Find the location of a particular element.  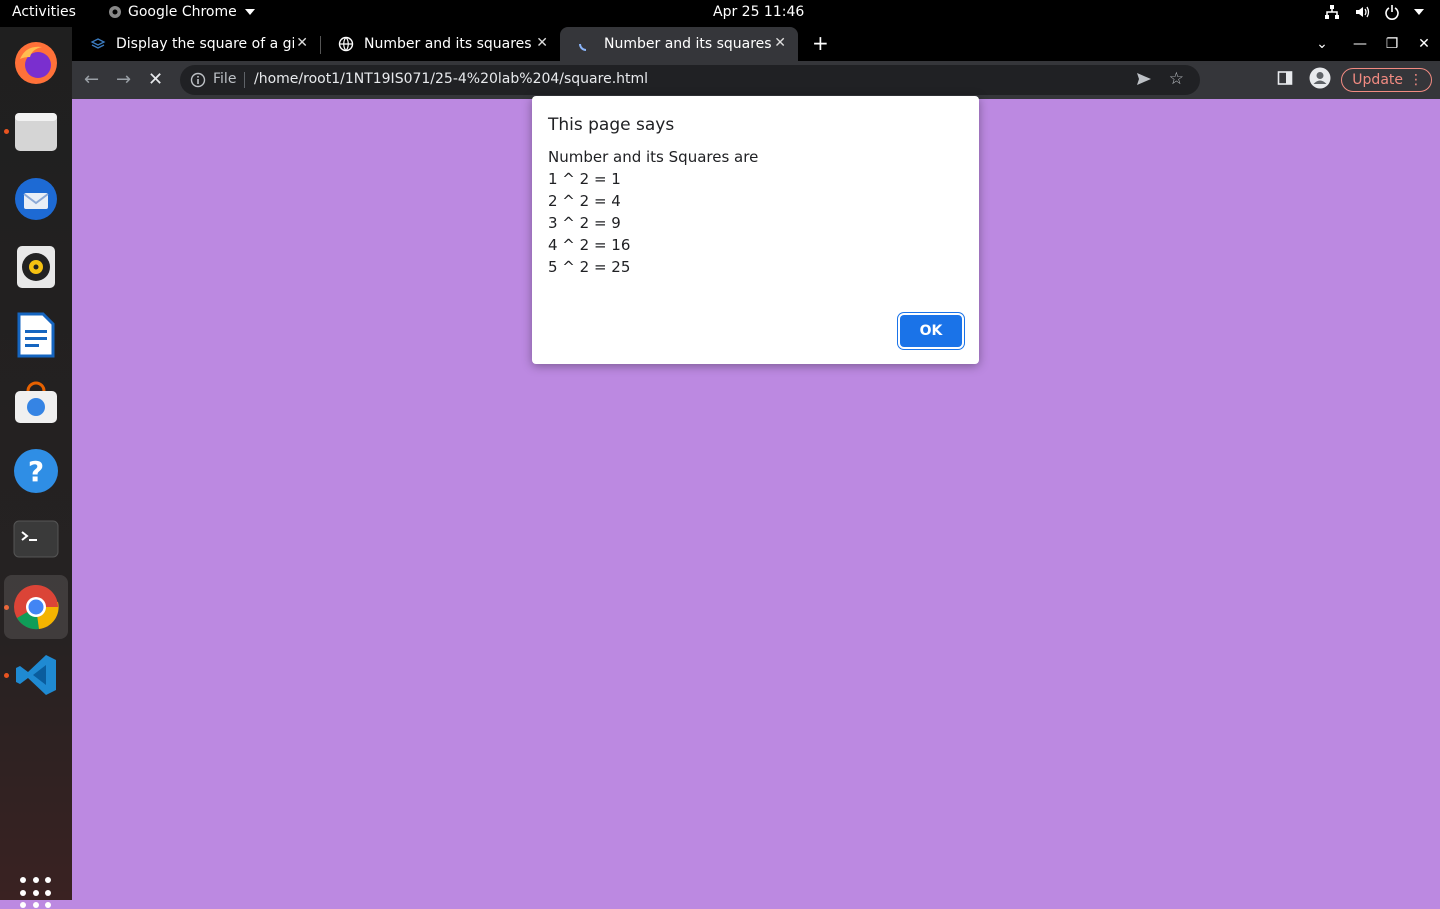

system-tray is located at coordinates (1374, 12).